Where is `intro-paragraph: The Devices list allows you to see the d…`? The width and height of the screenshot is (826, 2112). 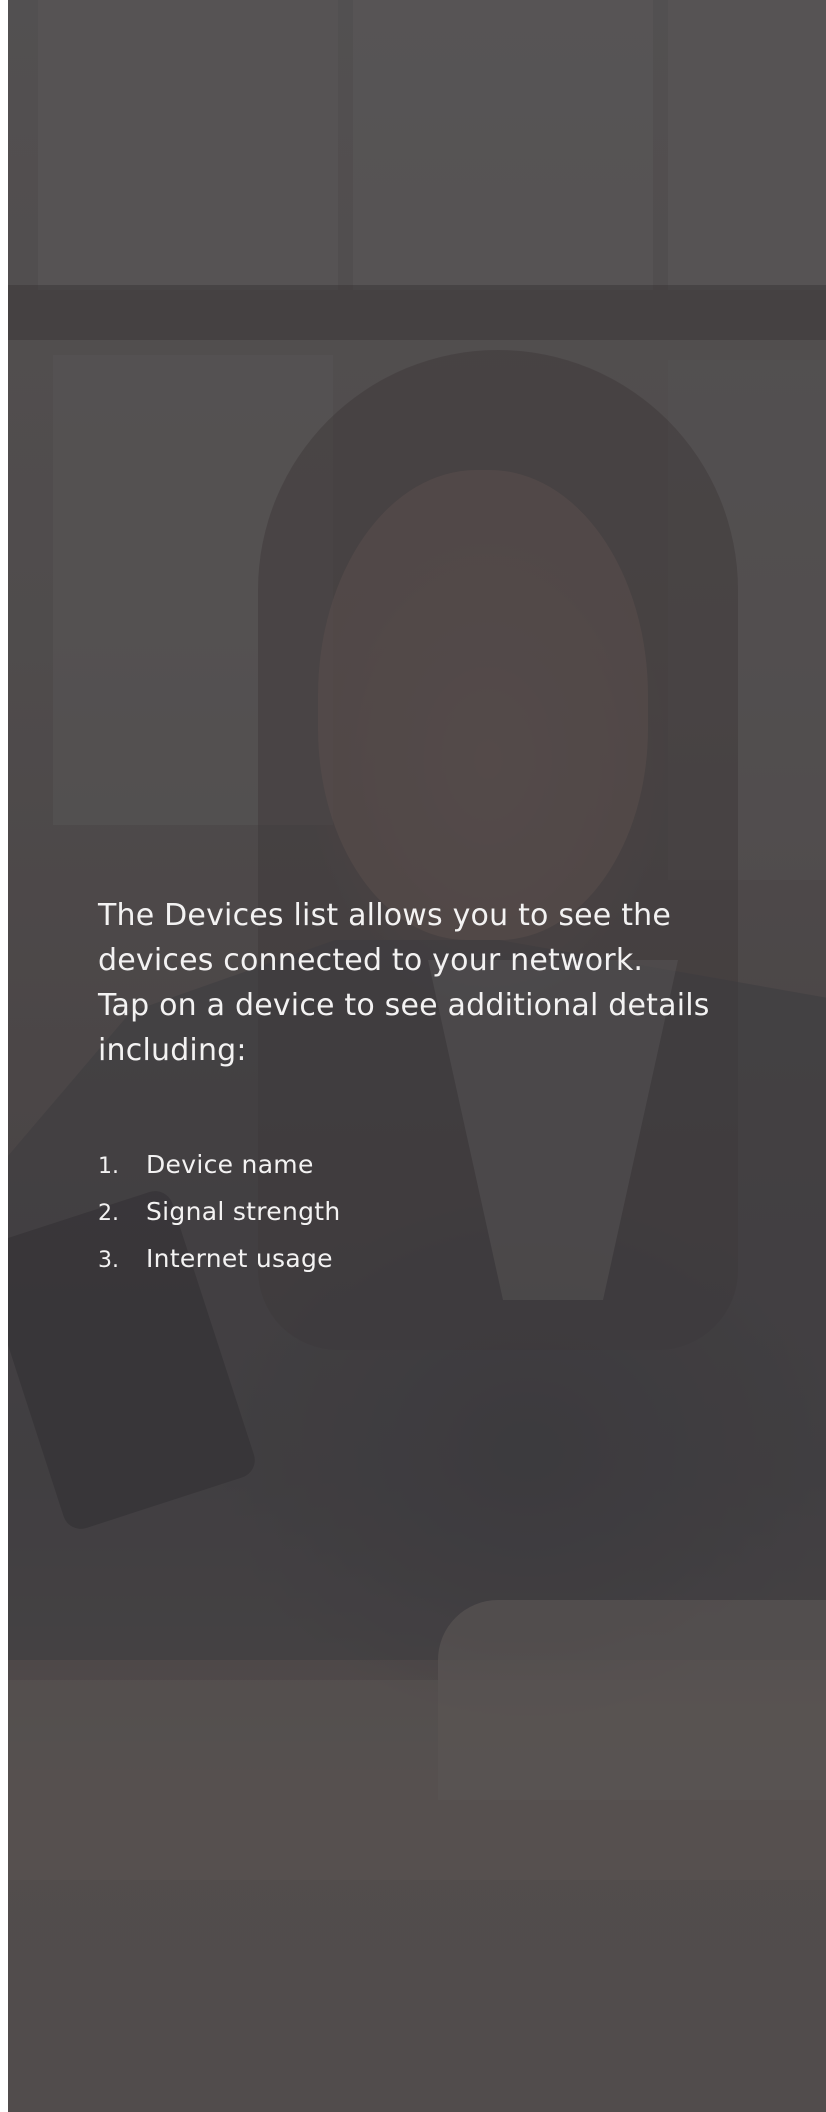
intro-paragraph: The Devices list allows you to see the d… is located at coordinates (418, 983).